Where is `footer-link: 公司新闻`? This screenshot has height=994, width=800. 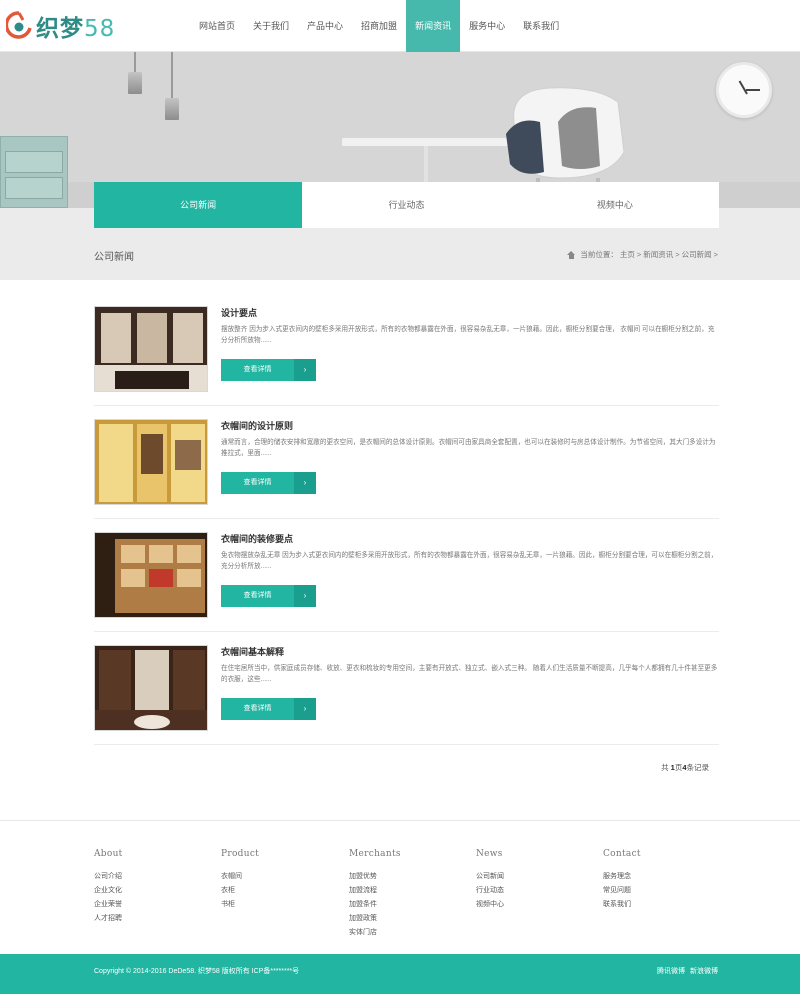
footer-link: 公司新闻 is located at coordinates (490, 877).